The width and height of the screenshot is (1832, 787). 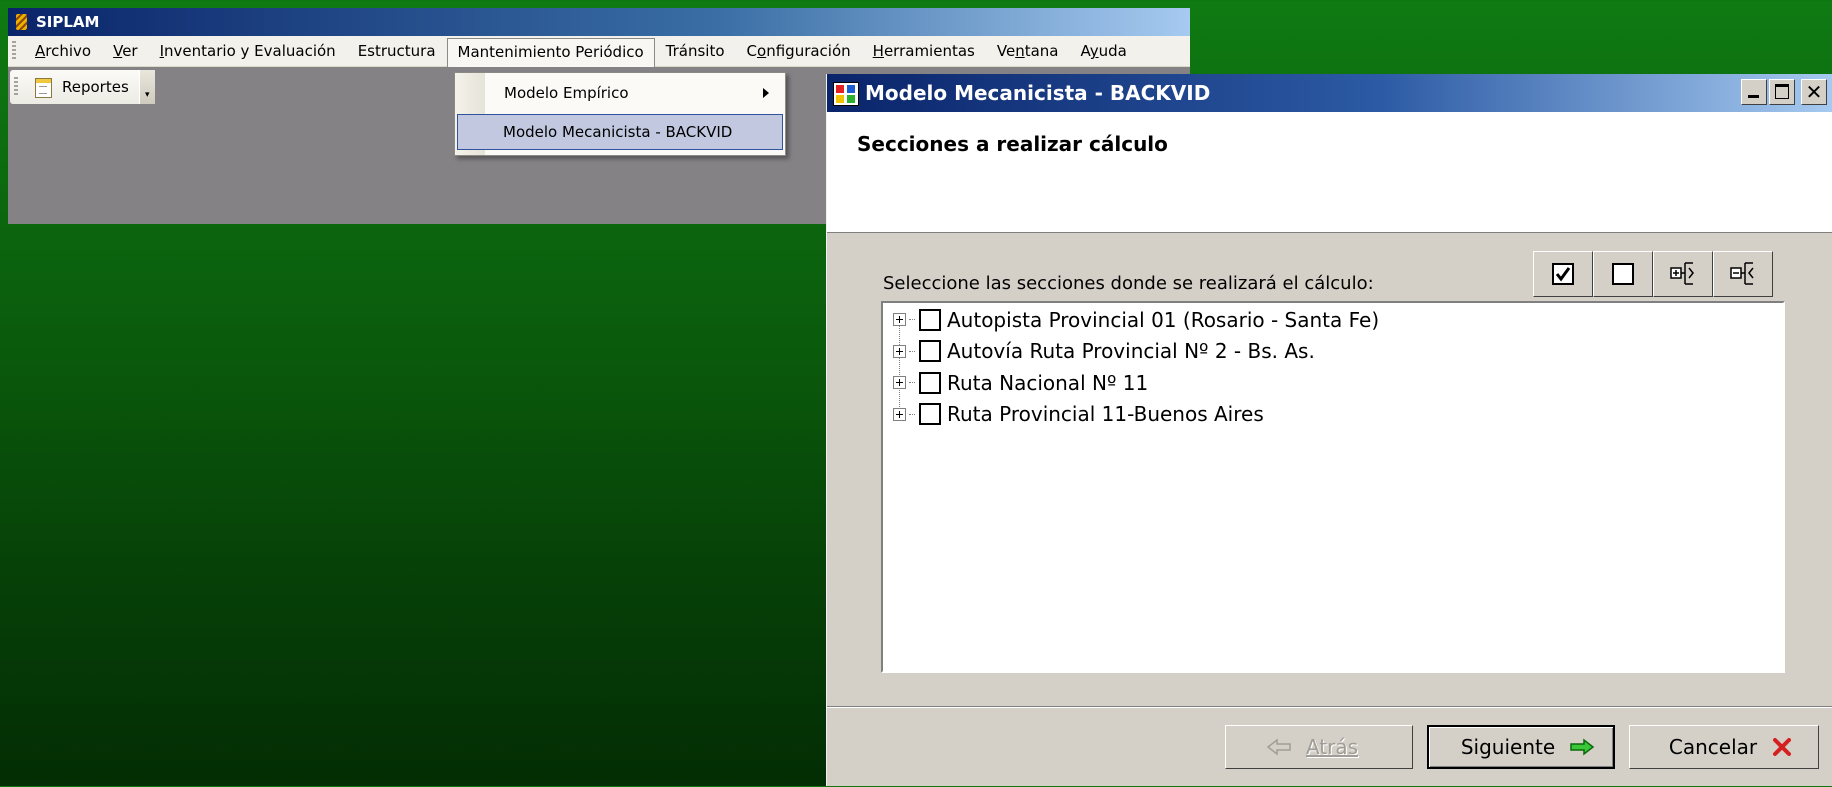 I want to click on tree-item-label: Ruta Nacional Nº 11, so click(x=1047, y=383).